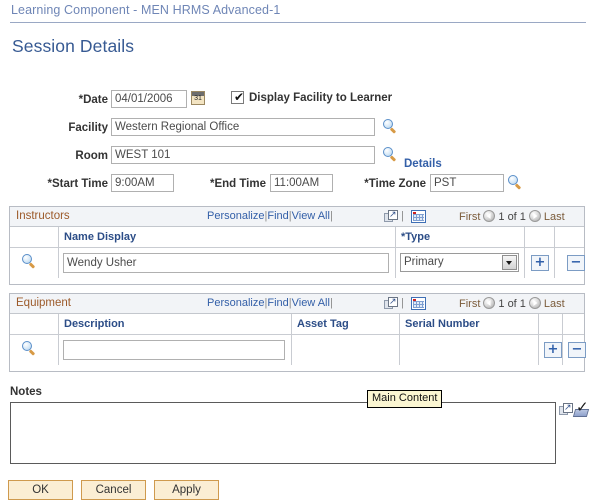 This screenshot has width=593, height=503. I want to click on ok-button: OK, so click(40, 490).